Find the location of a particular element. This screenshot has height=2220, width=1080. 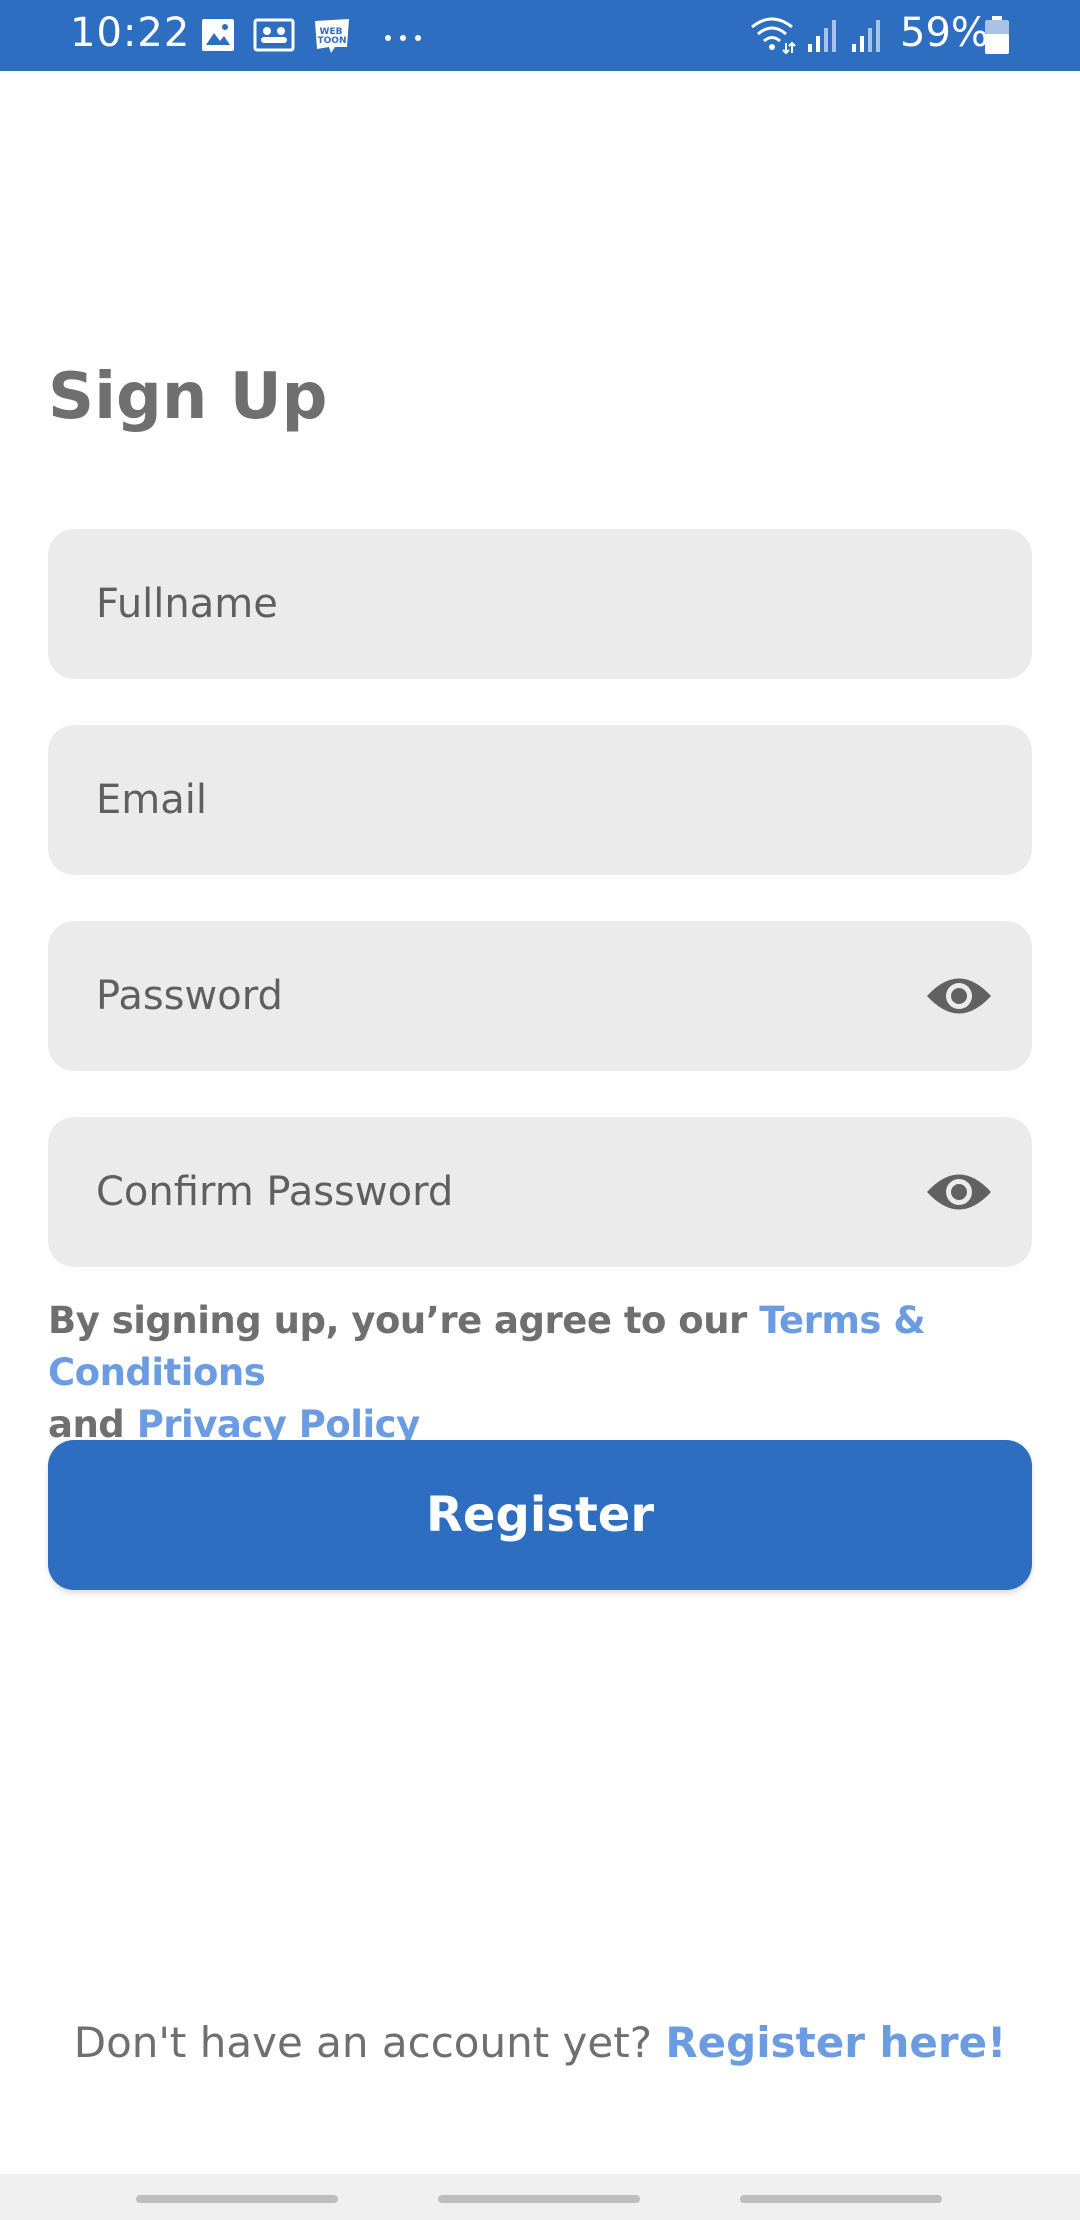

nav-handle-center is located at coordinates (539, 2199).